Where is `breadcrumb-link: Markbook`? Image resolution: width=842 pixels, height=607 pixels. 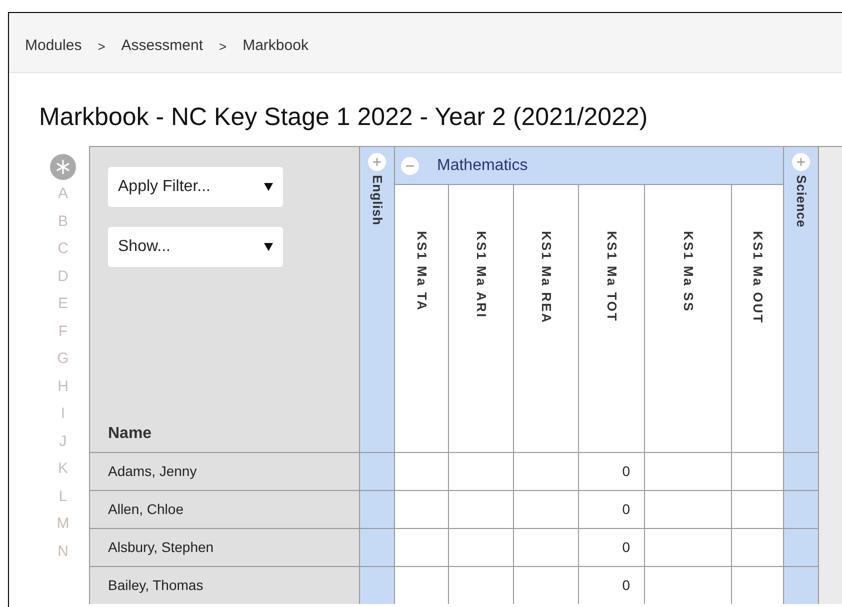
breadcrumb-link: Markbook is located at coordinates (275, 46).